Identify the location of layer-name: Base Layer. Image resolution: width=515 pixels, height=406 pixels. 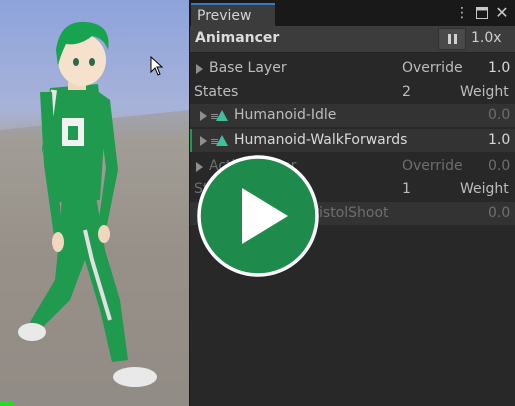
(248, 68).